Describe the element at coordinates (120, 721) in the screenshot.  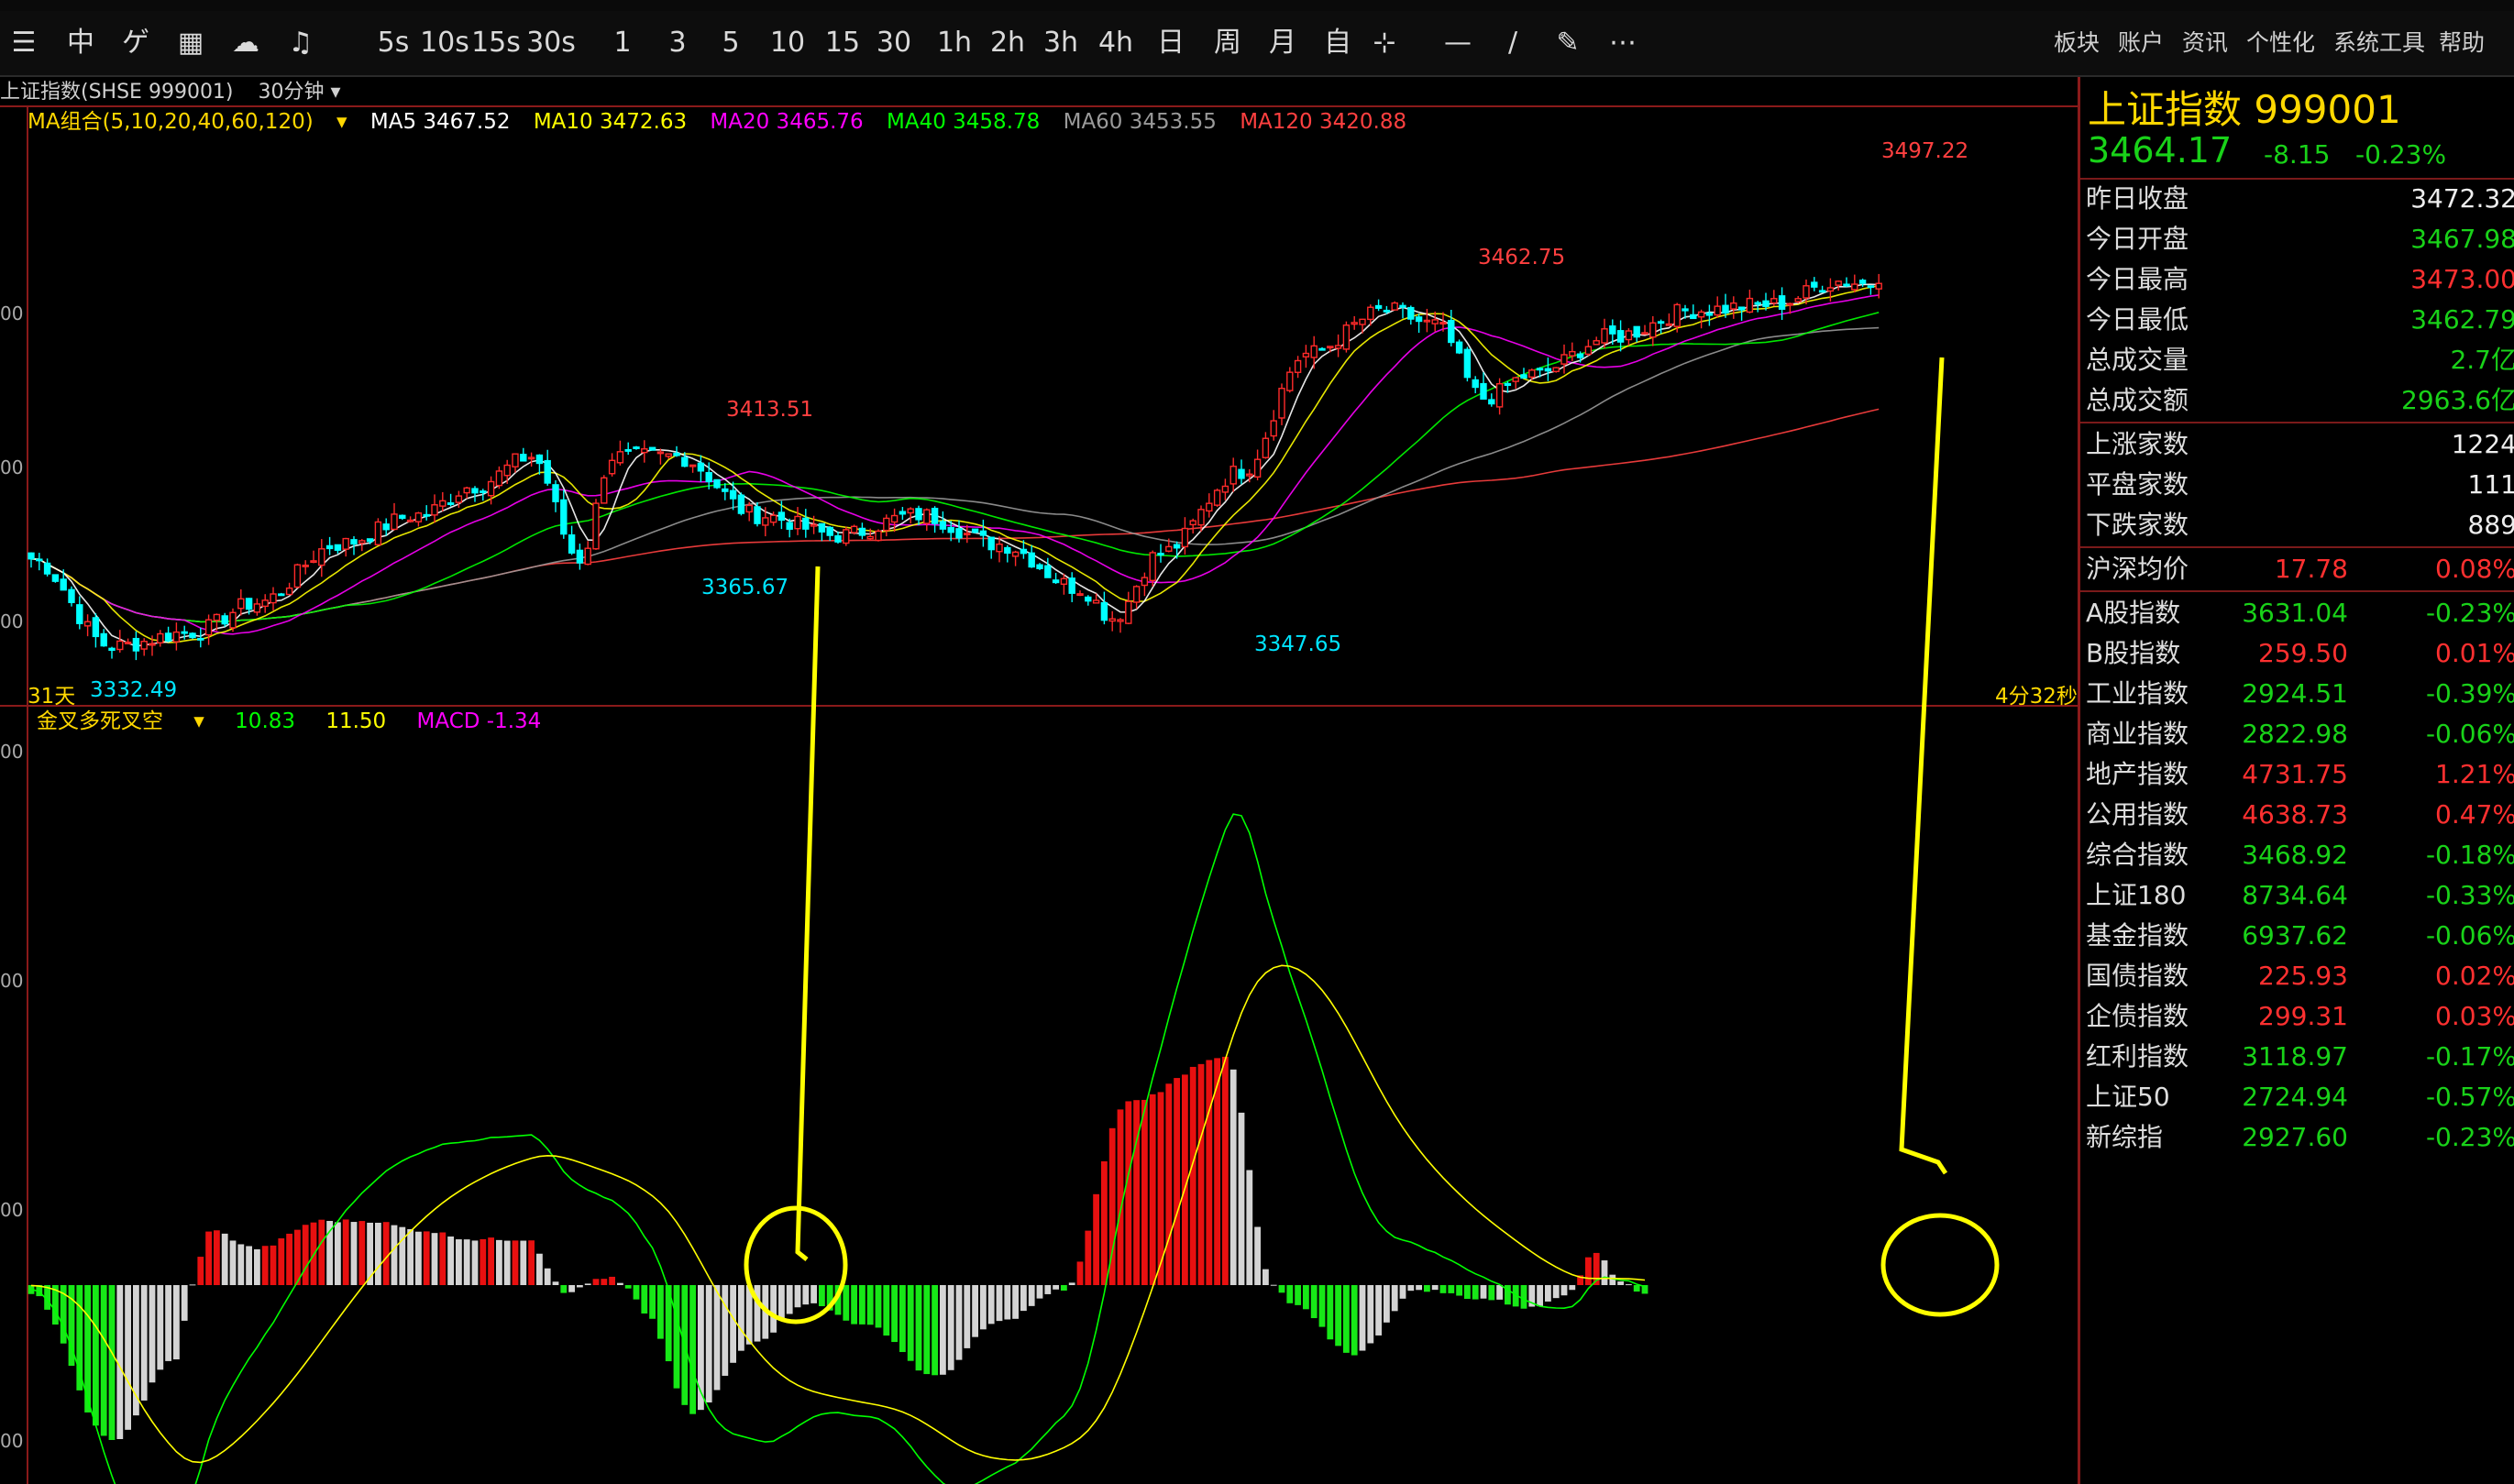
I see `indicator-selector: 金叉多死叉空 ▾` at that location.